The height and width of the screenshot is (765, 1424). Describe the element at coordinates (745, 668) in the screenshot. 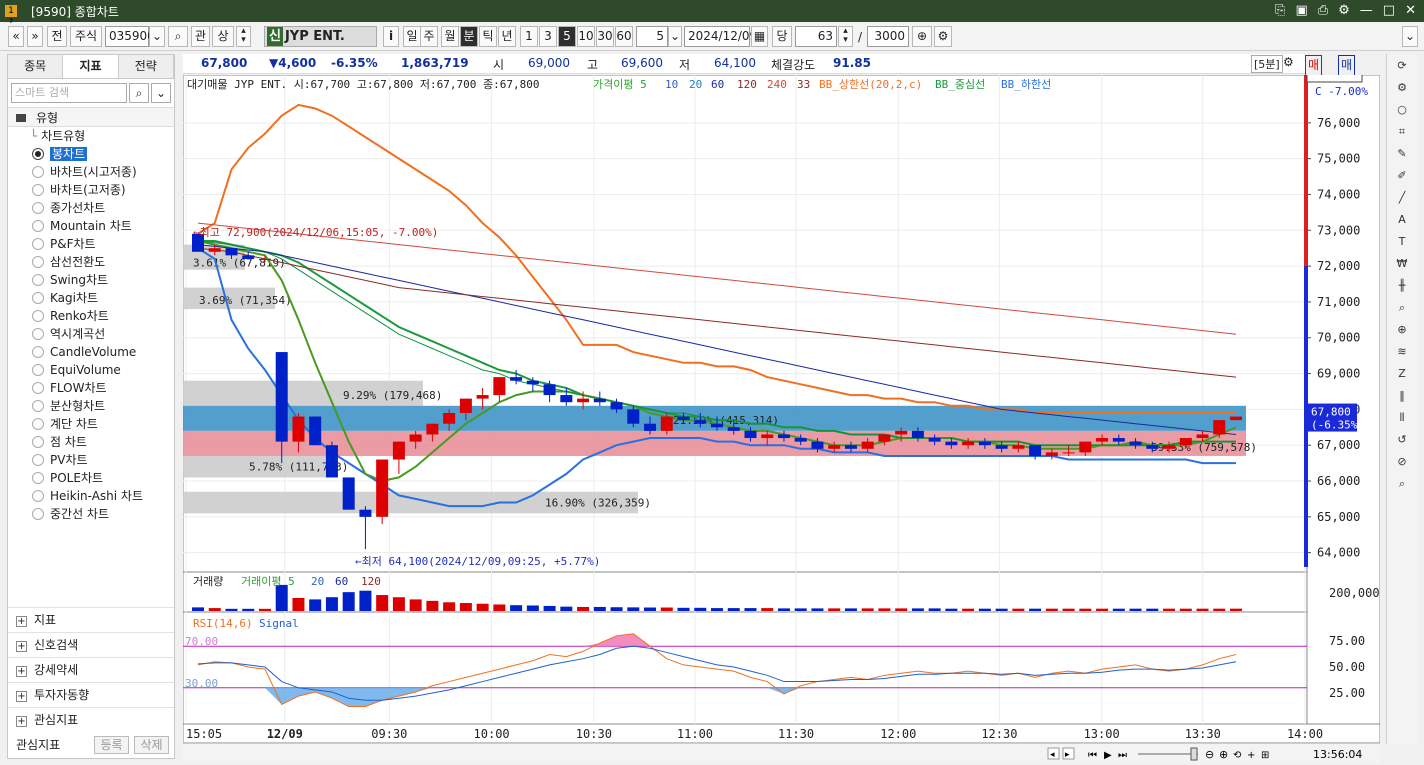

I see `rsi-panel` at that location.